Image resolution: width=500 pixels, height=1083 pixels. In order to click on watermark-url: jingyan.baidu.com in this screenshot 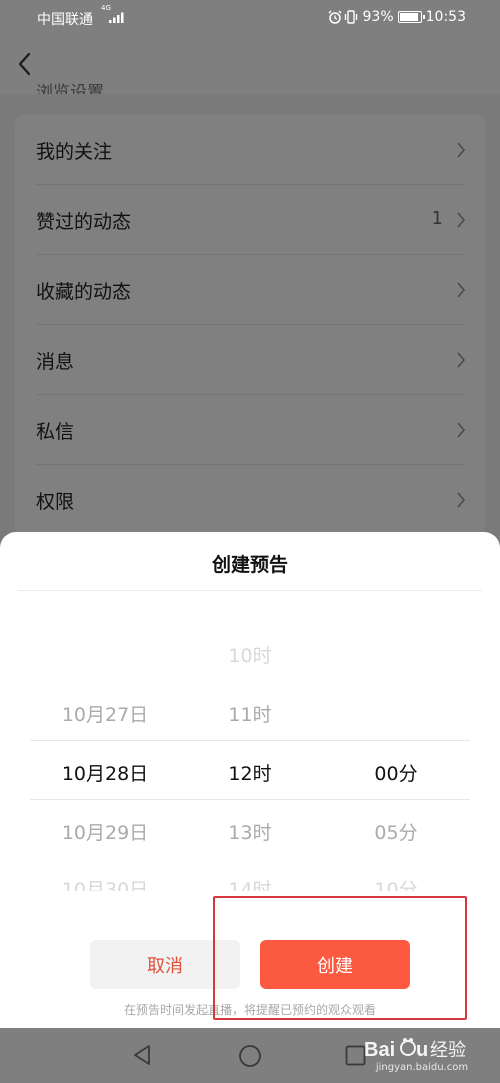, I will do `click(422, 1067)`.